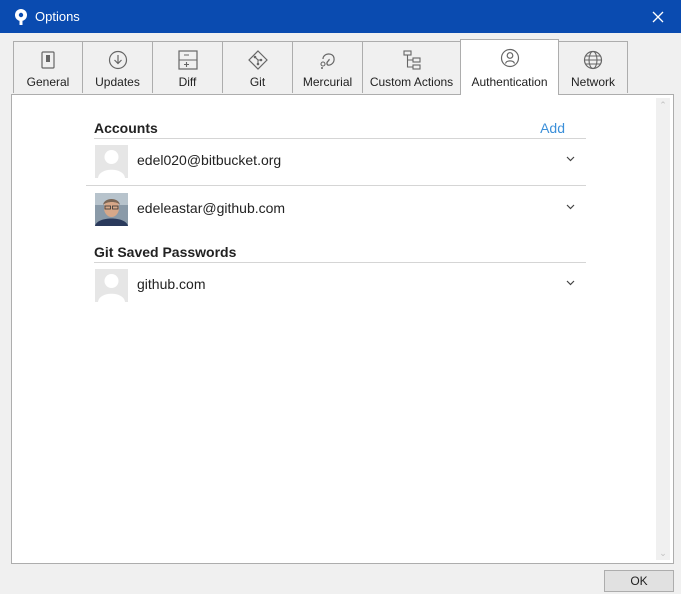  Describe the element at coordinates (411, 60) in the screenshot. I see `hierarchy-icon` at that location.